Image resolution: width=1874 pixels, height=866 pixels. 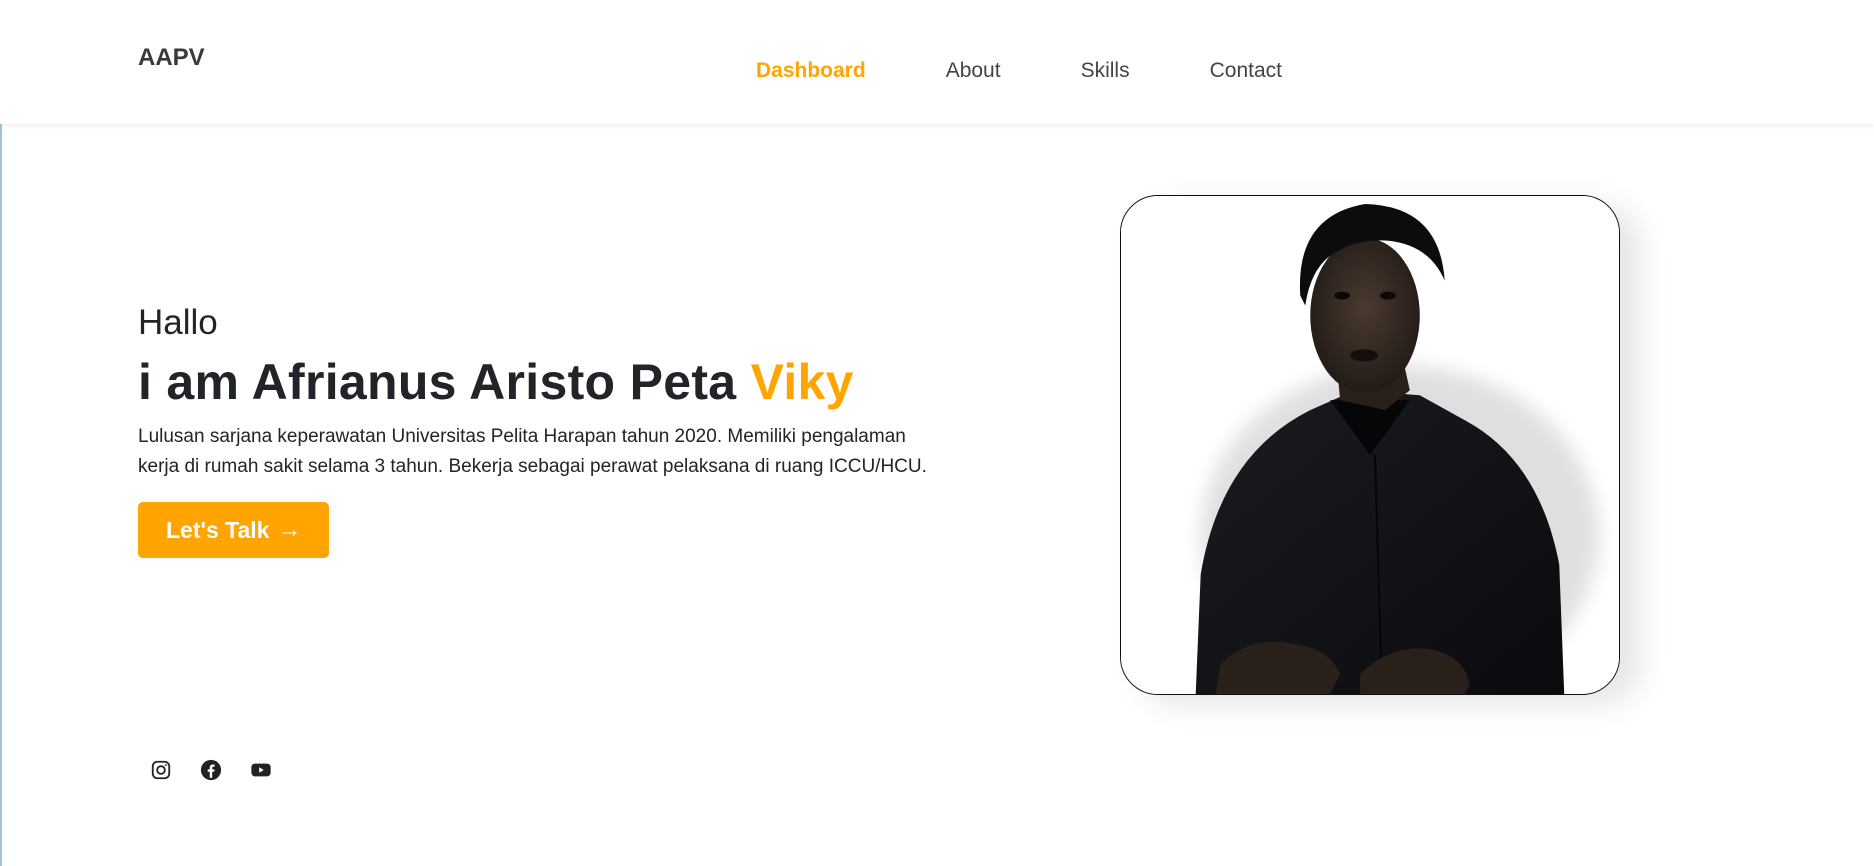 I want to click on arrow-right-icon: →, so click(x=289, y=529).